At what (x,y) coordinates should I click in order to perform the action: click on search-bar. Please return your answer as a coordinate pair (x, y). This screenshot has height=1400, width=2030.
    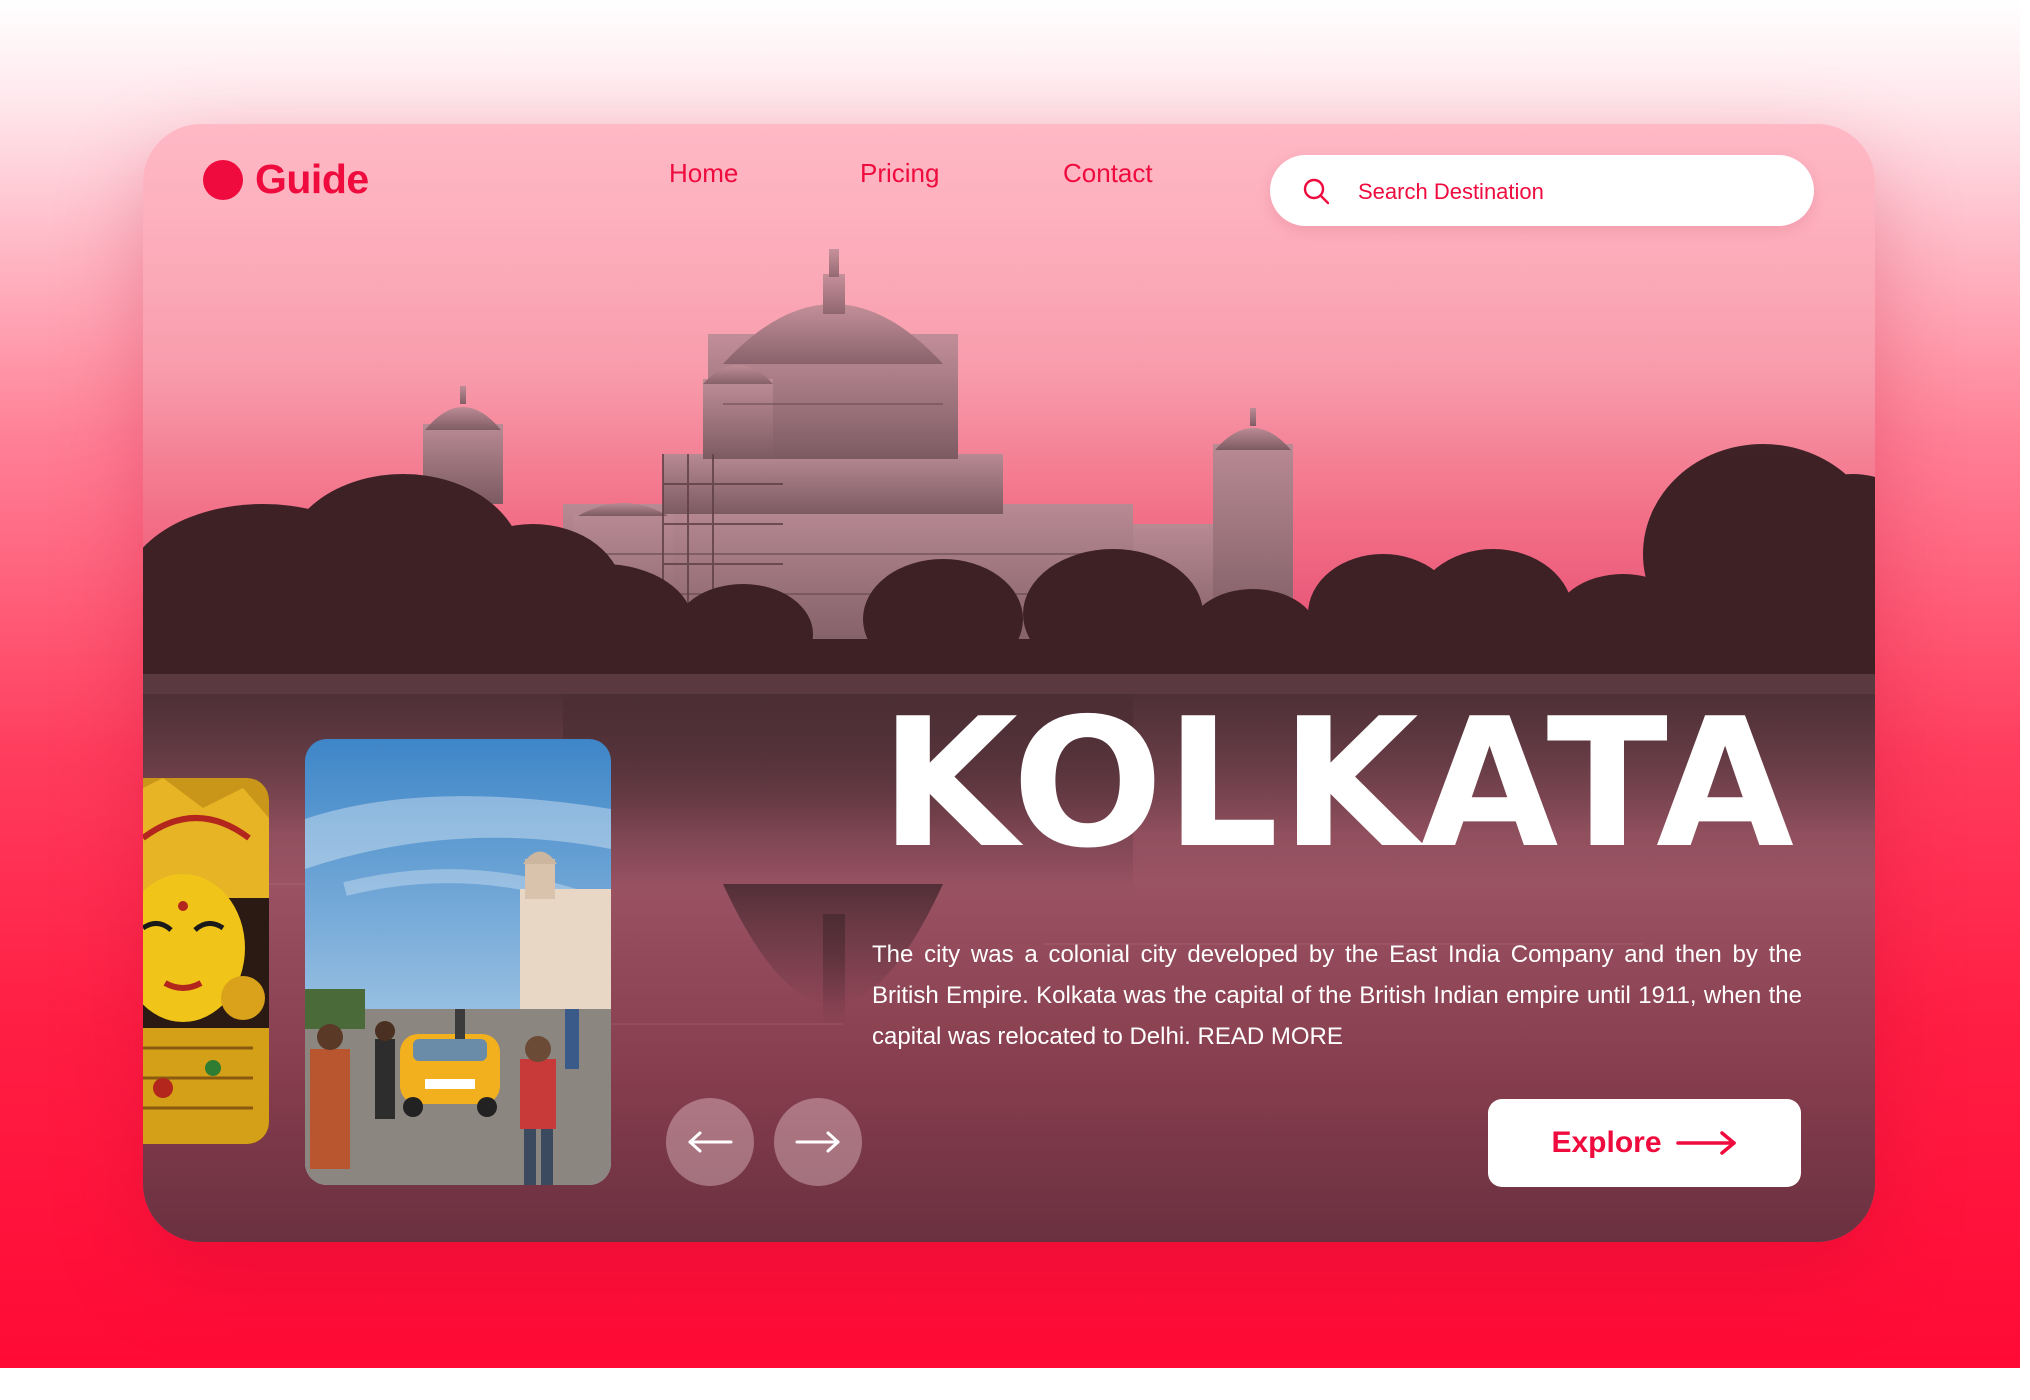
    Looking at the image, I should click on (1542, 191).